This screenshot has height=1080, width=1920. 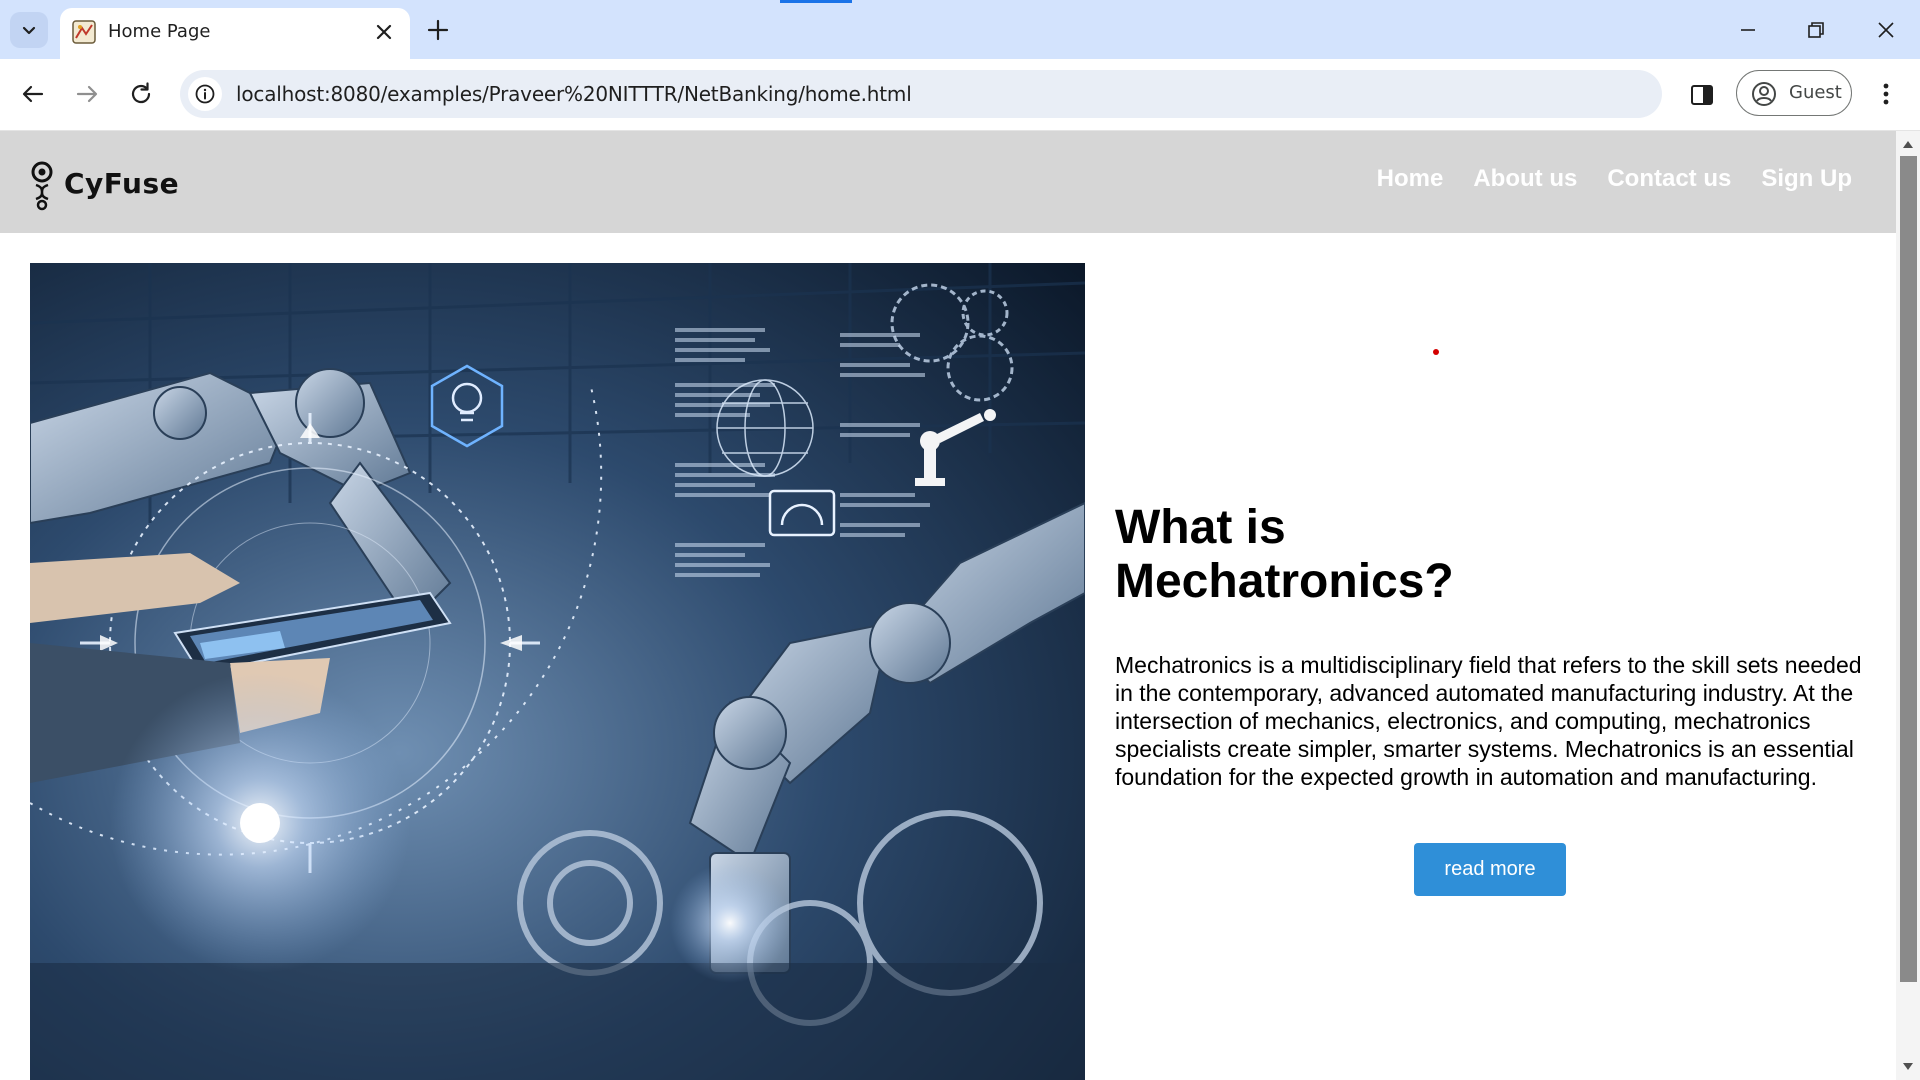 I want to click on tab-title: Home Page, so click(x=159, y=31).